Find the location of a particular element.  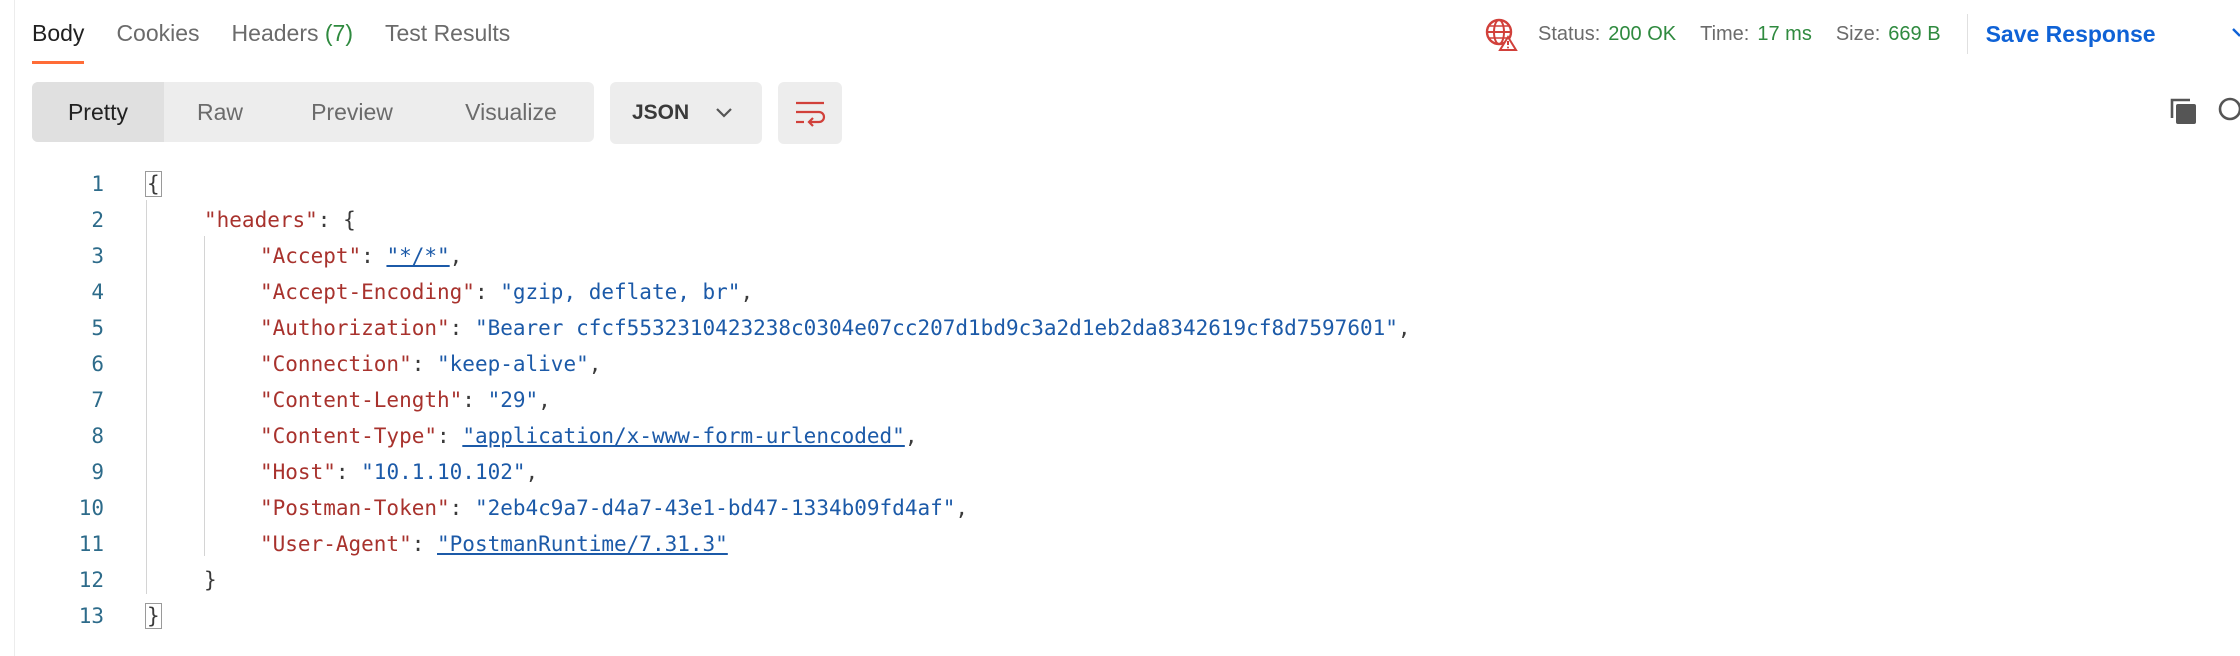

code-line: 13 } is located at coordinates (1120, 616).